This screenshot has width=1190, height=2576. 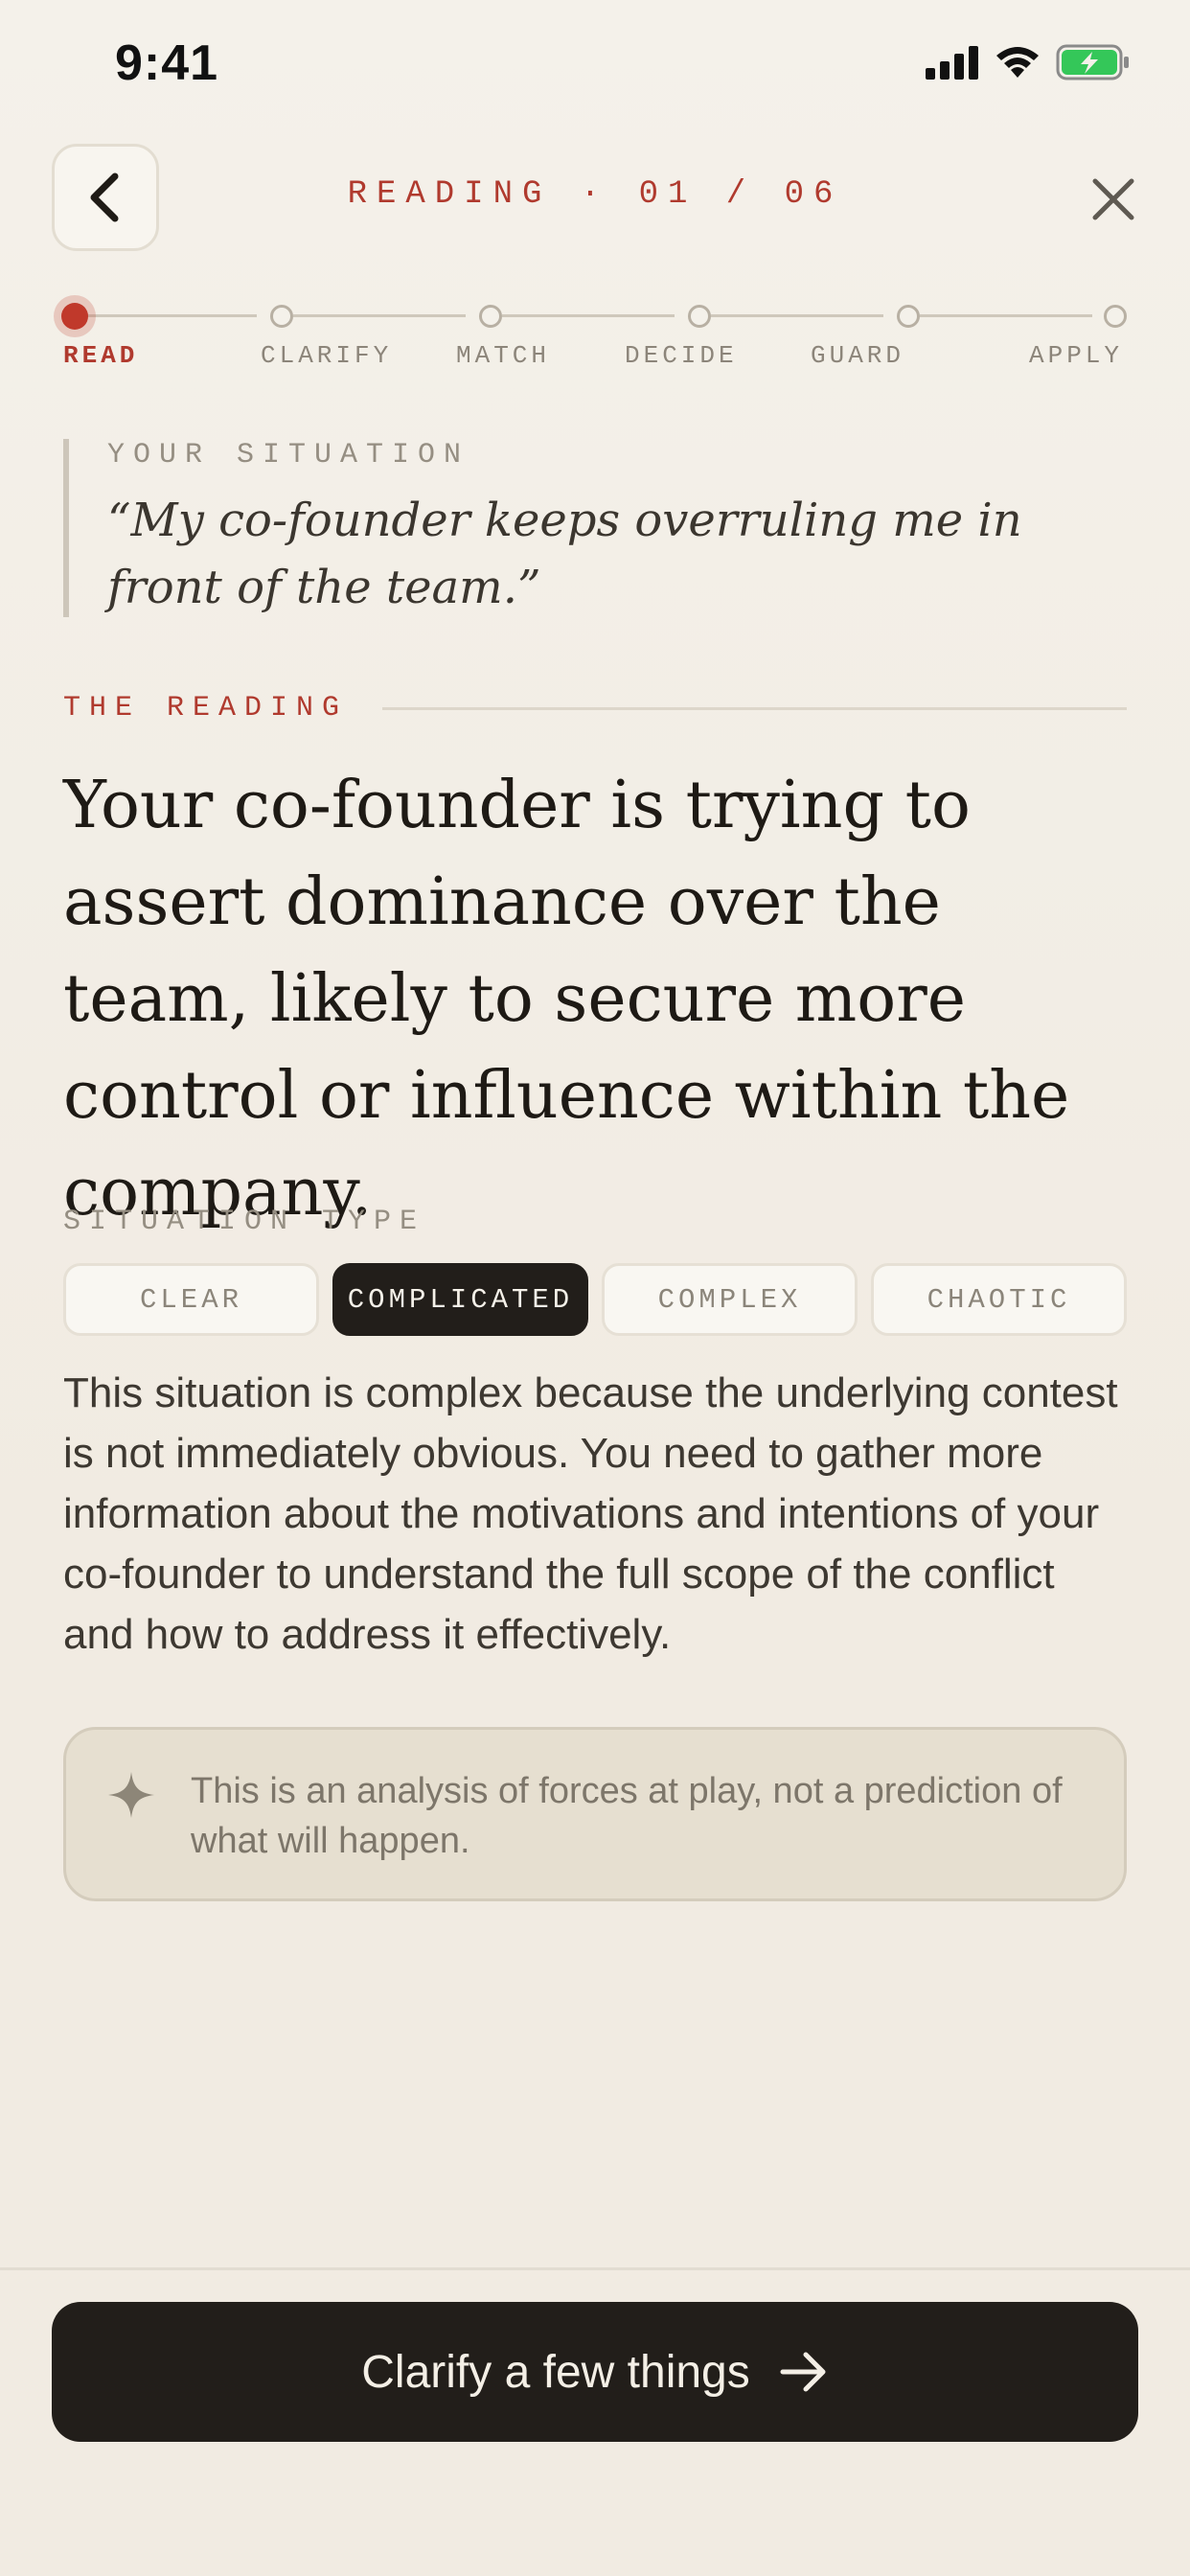 I want to click on situation-type-kicker: SITUATION TYPE, so click(x=245, y=1222).